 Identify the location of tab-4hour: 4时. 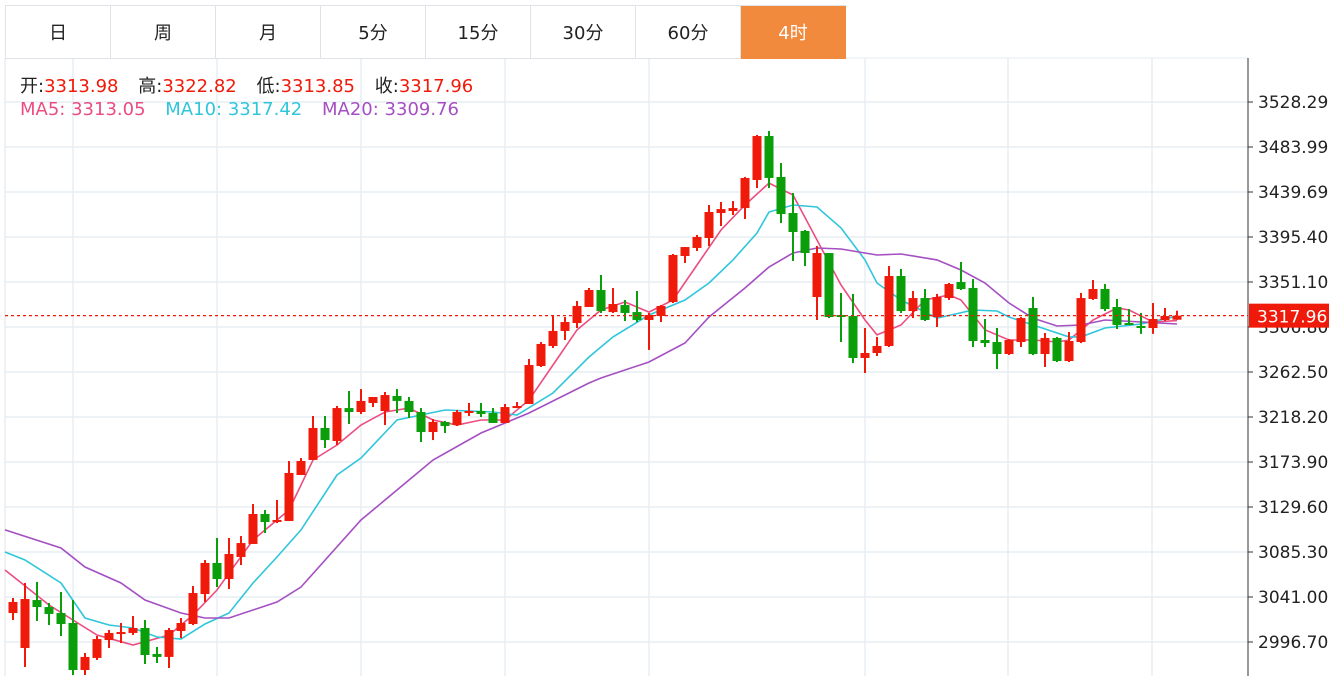
(793, 32).